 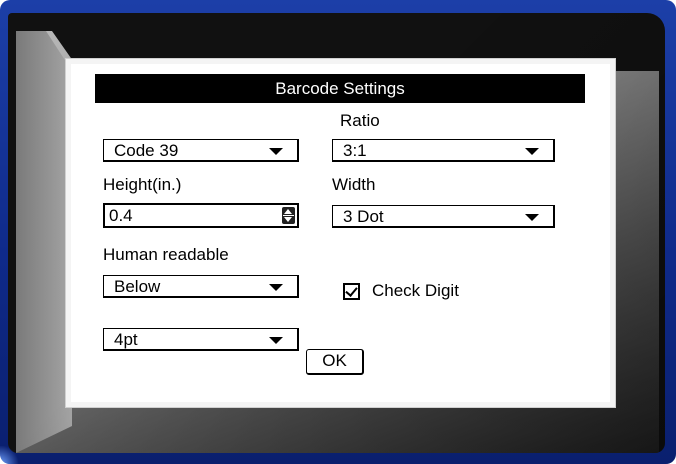 What do you see at coordinates (340, 88) in the screenshot?
I see `dialog-title: Barcode Settings` at bounding box center [340, 88].